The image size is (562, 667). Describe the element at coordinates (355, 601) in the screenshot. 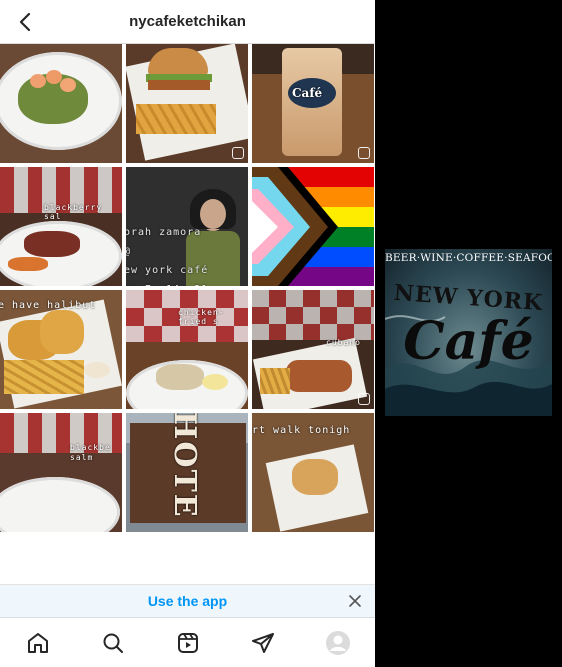

I see `close-icon` at that location.